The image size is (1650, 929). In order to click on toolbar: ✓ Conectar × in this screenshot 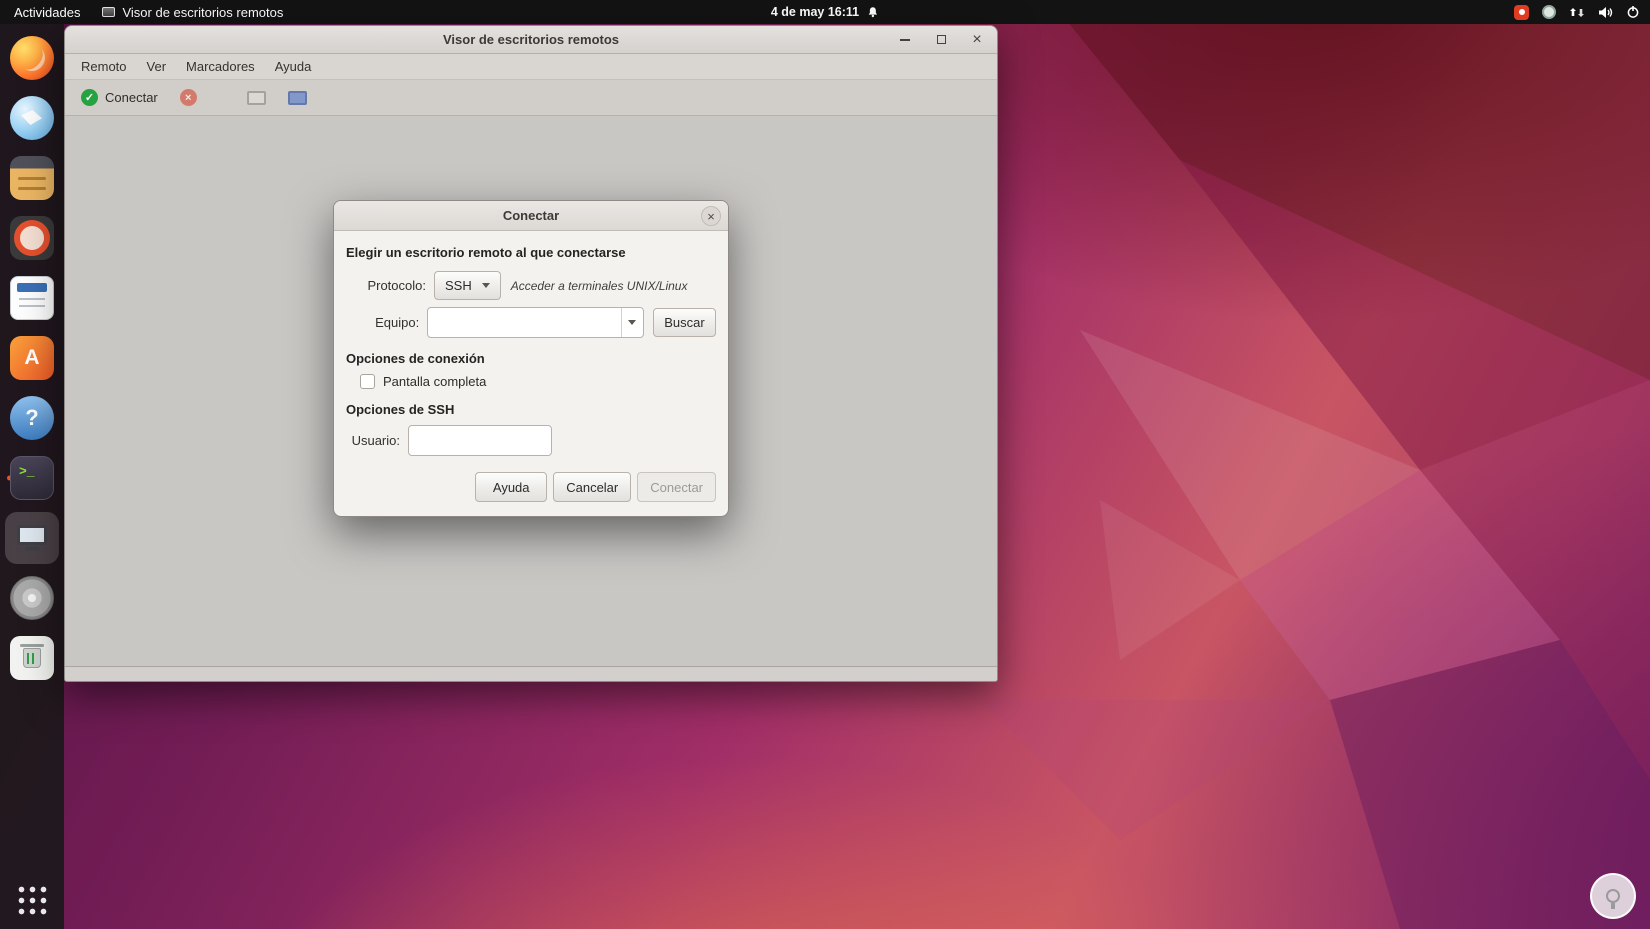, I will do `click(531, 98)`.